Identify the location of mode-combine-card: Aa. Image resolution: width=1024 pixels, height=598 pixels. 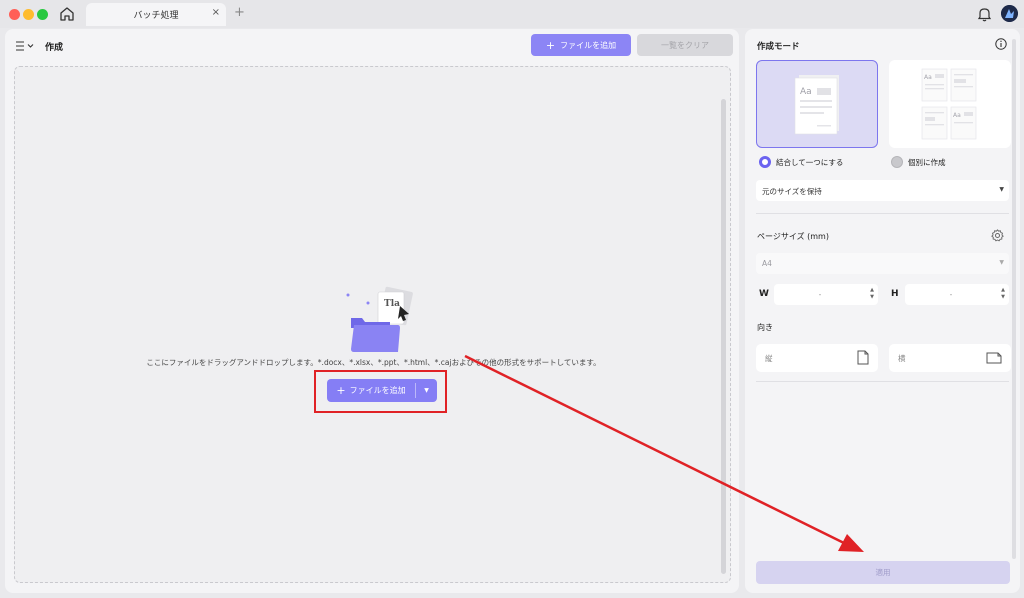
(817, 104).